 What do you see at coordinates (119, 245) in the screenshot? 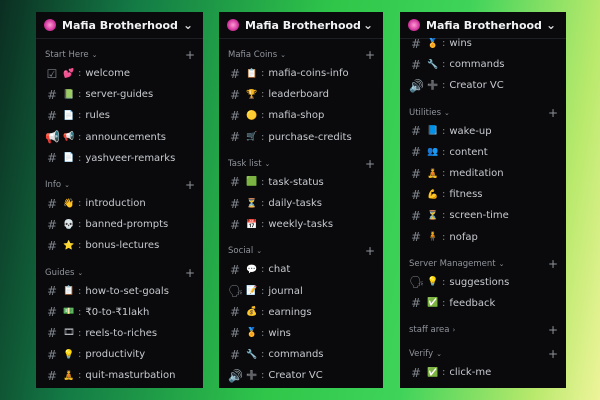
I see `channel-bonus-lectures: # ⭐: bonus-lectures` at bounding box center [119, 245].